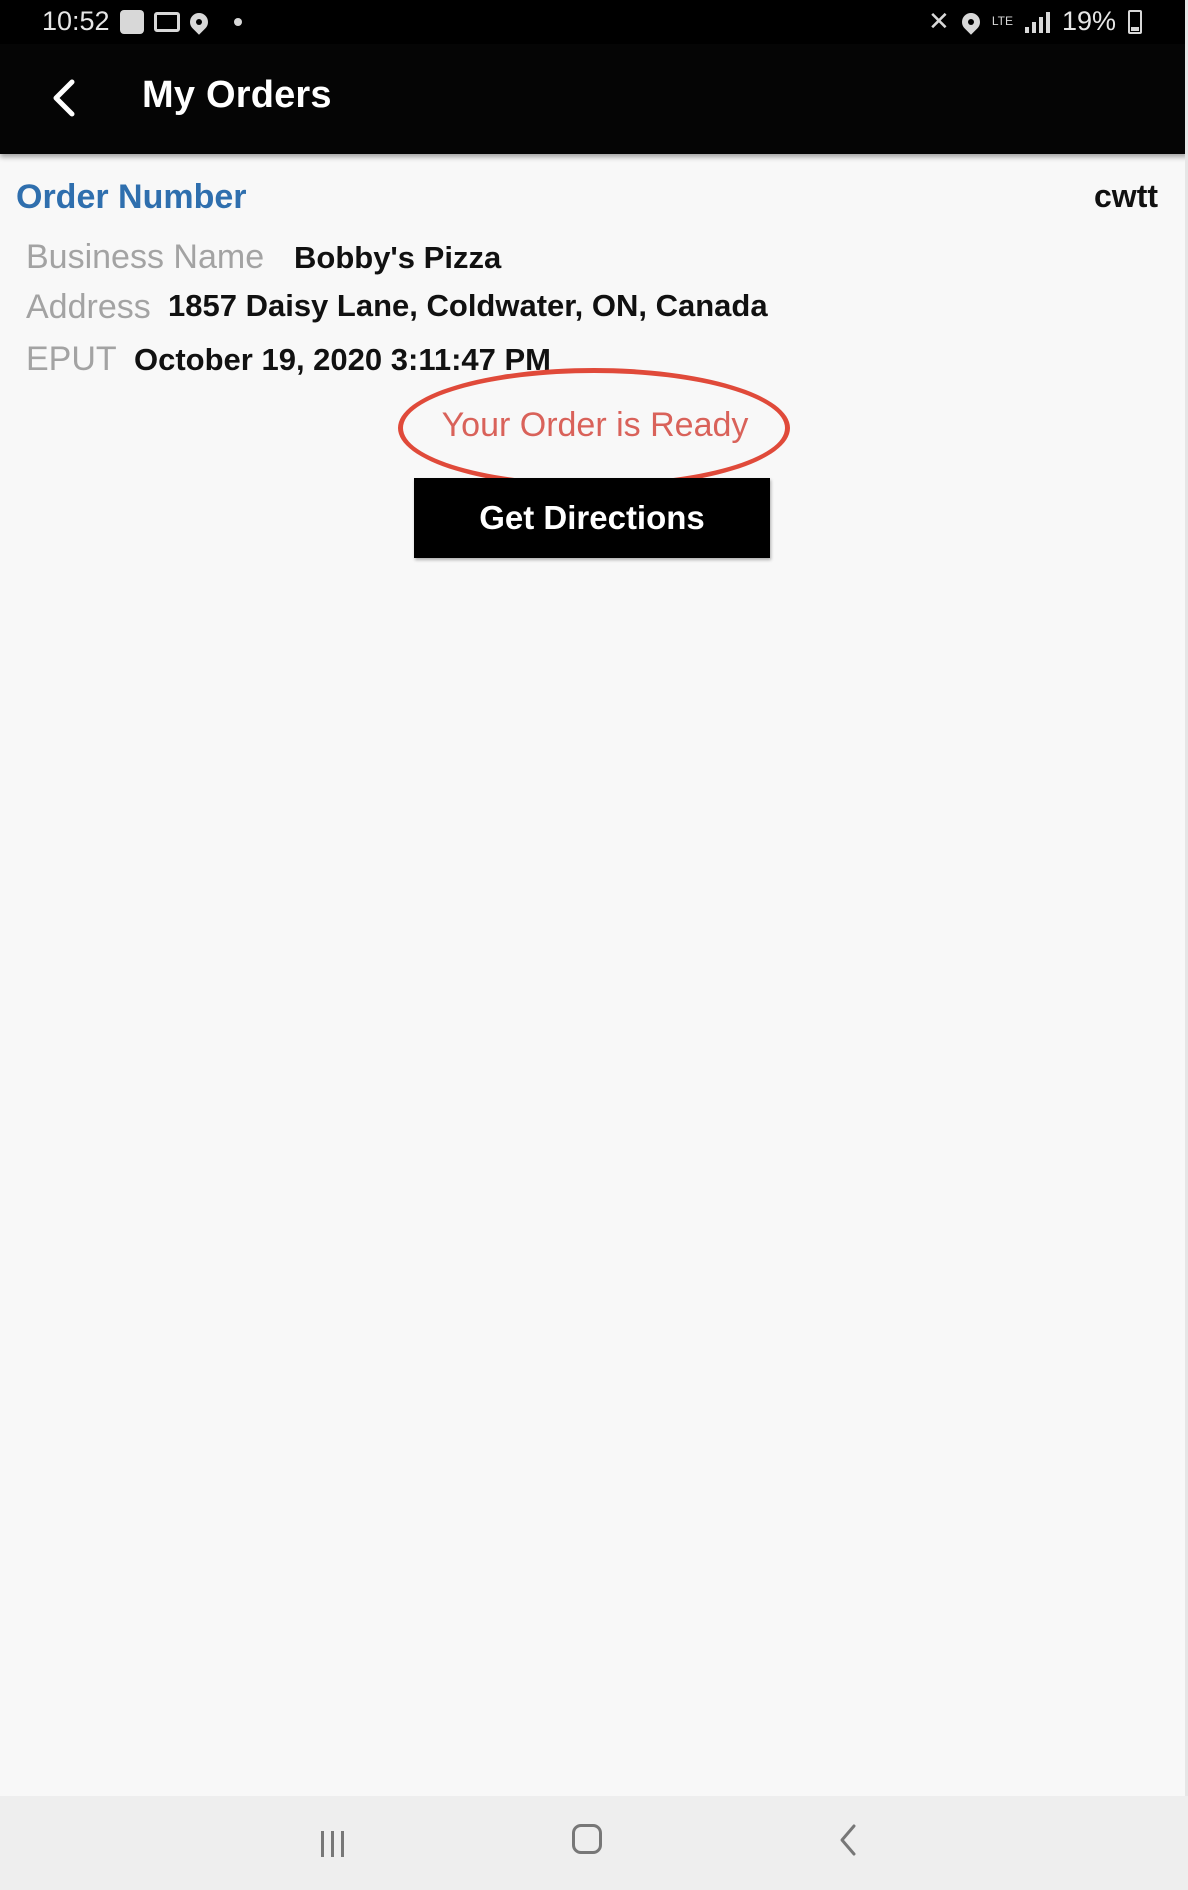  What do you see at coordinates (166, 21) in the screenshot?
I see `mail-icon` at bounding box center [166, 21].